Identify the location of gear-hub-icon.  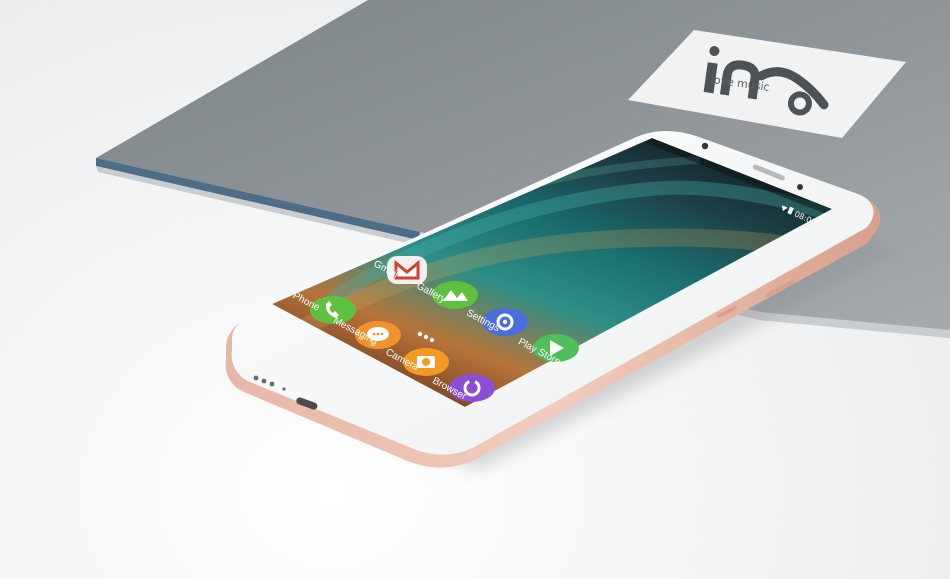
(505, 322).